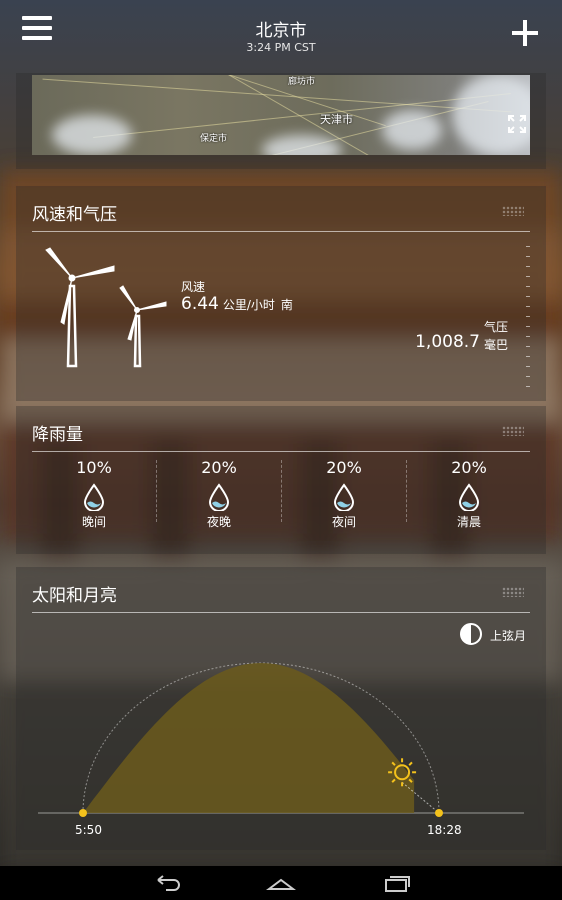 Image resolution: width=562 pixels, height=900 pixels. What do you see at coordinates (106, 307) in the screenshot?
I see `wind-turbine-icon` at bounding box center [106, 307].